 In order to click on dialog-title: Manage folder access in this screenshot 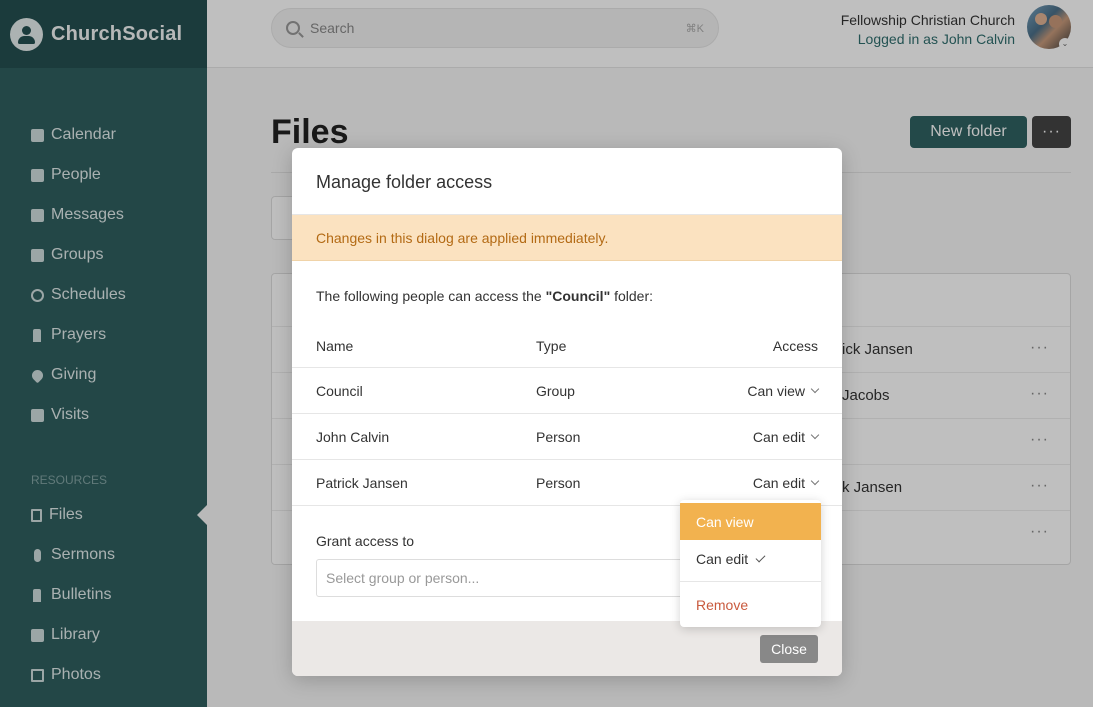, I will do `click(404, 182)`.